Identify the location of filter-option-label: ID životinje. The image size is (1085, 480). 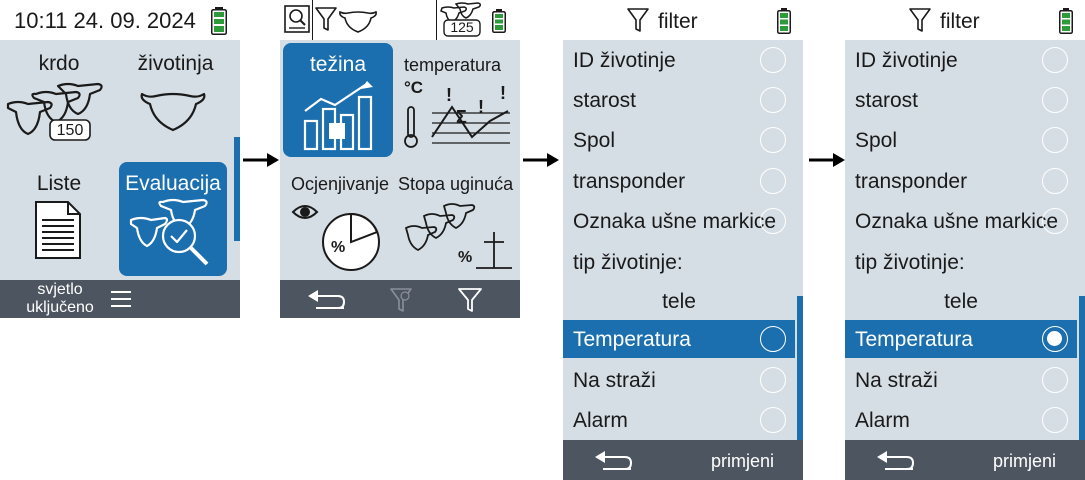
(624, 60).